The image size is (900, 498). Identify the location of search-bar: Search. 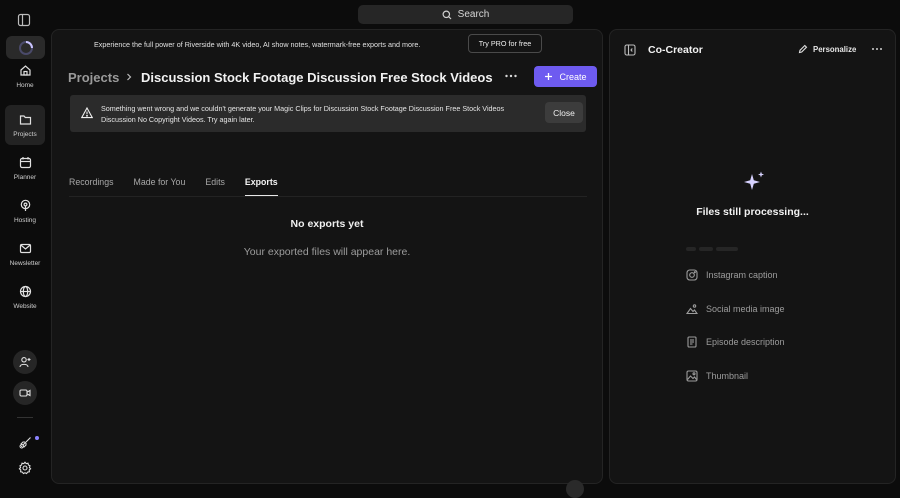
(465, 14).